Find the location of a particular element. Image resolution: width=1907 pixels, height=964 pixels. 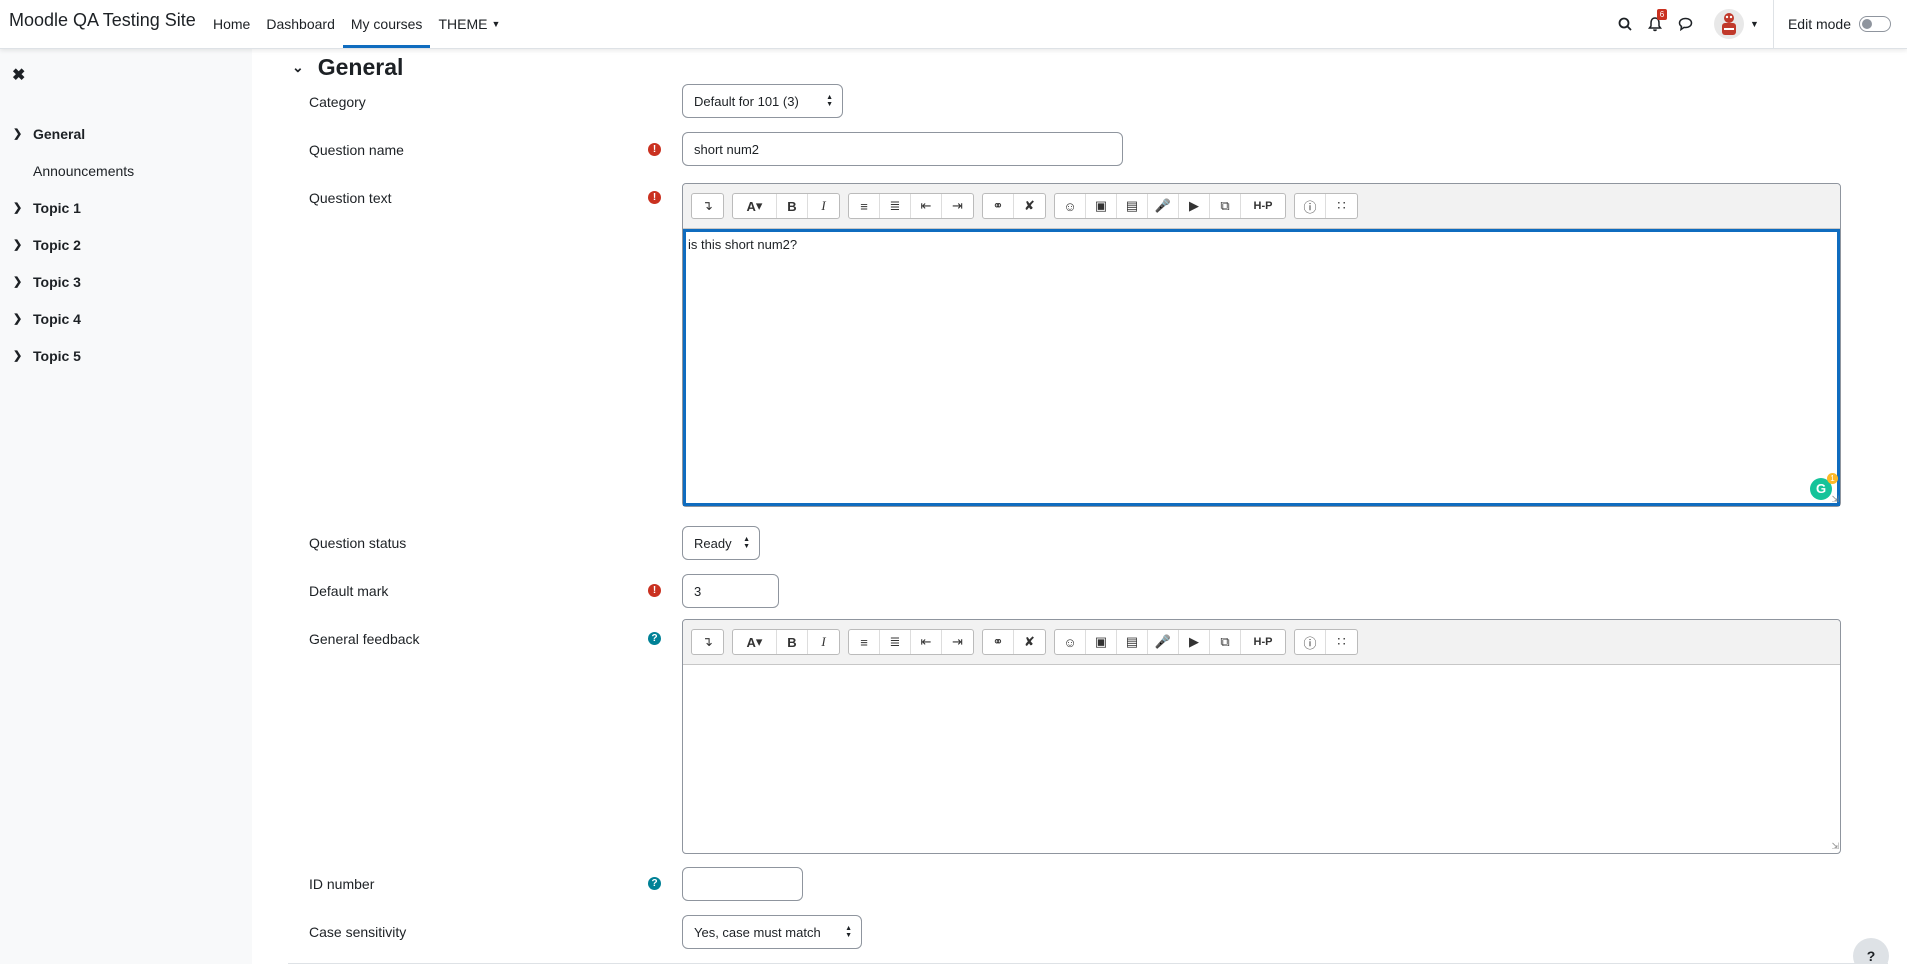

general-section-header: ⌄ General is located at coordinates (347, 67).